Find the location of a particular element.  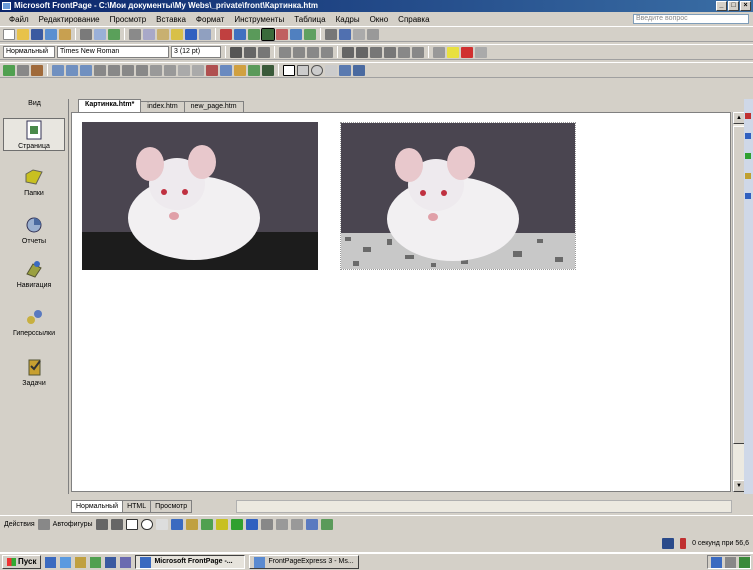

polygonal-hotspot-icon is located at coordinates (331, 70).